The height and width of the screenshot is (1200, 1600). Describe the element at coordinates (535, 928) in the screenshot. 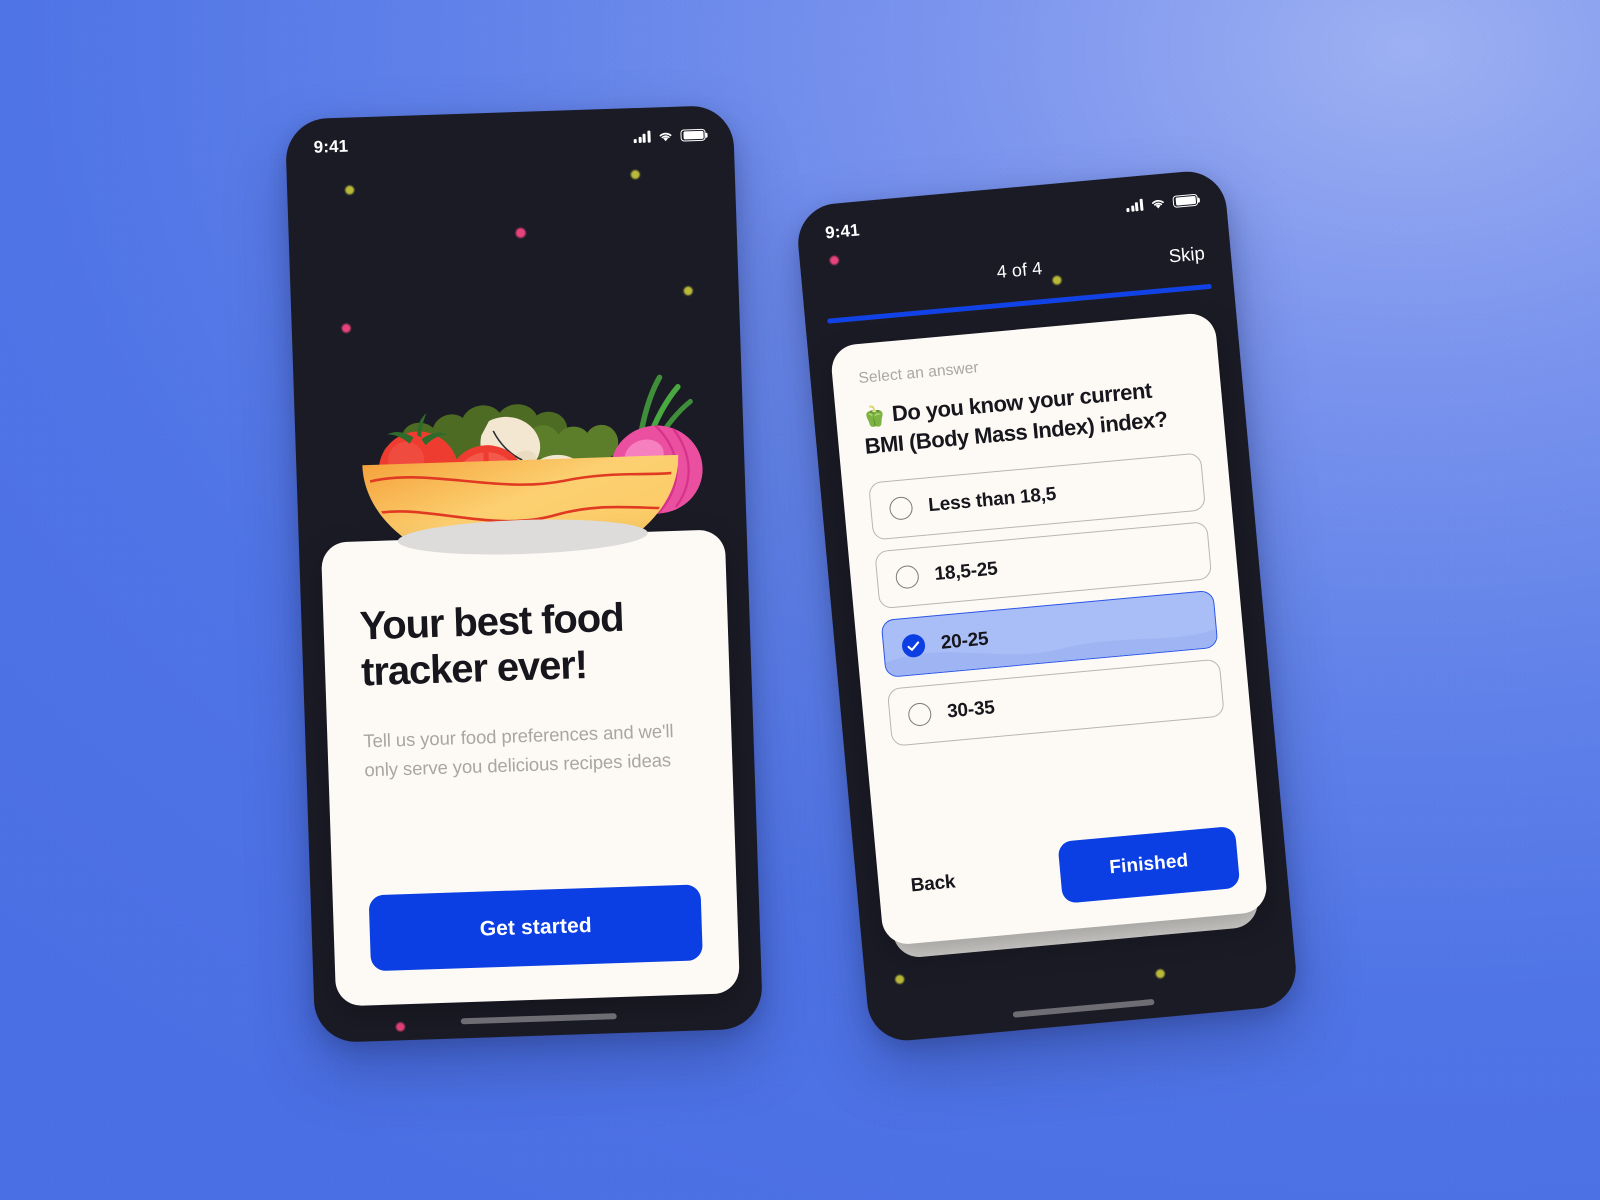

I see `get-started-button: Get started` at that location.